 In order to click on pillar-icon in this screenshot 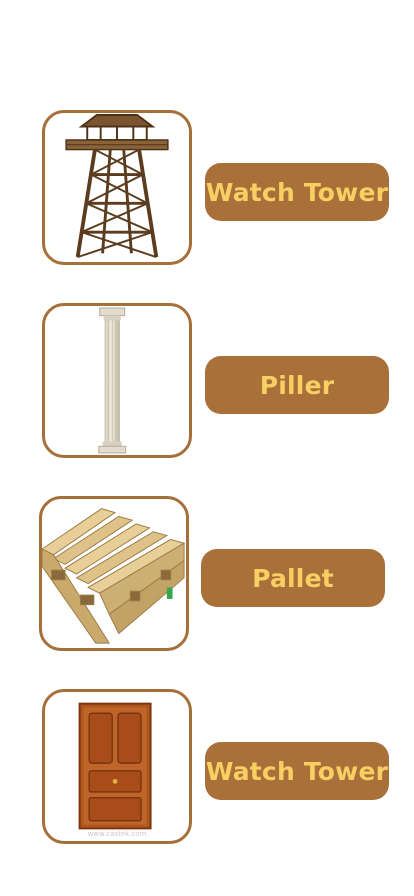, I will do `click(112, 380)`.